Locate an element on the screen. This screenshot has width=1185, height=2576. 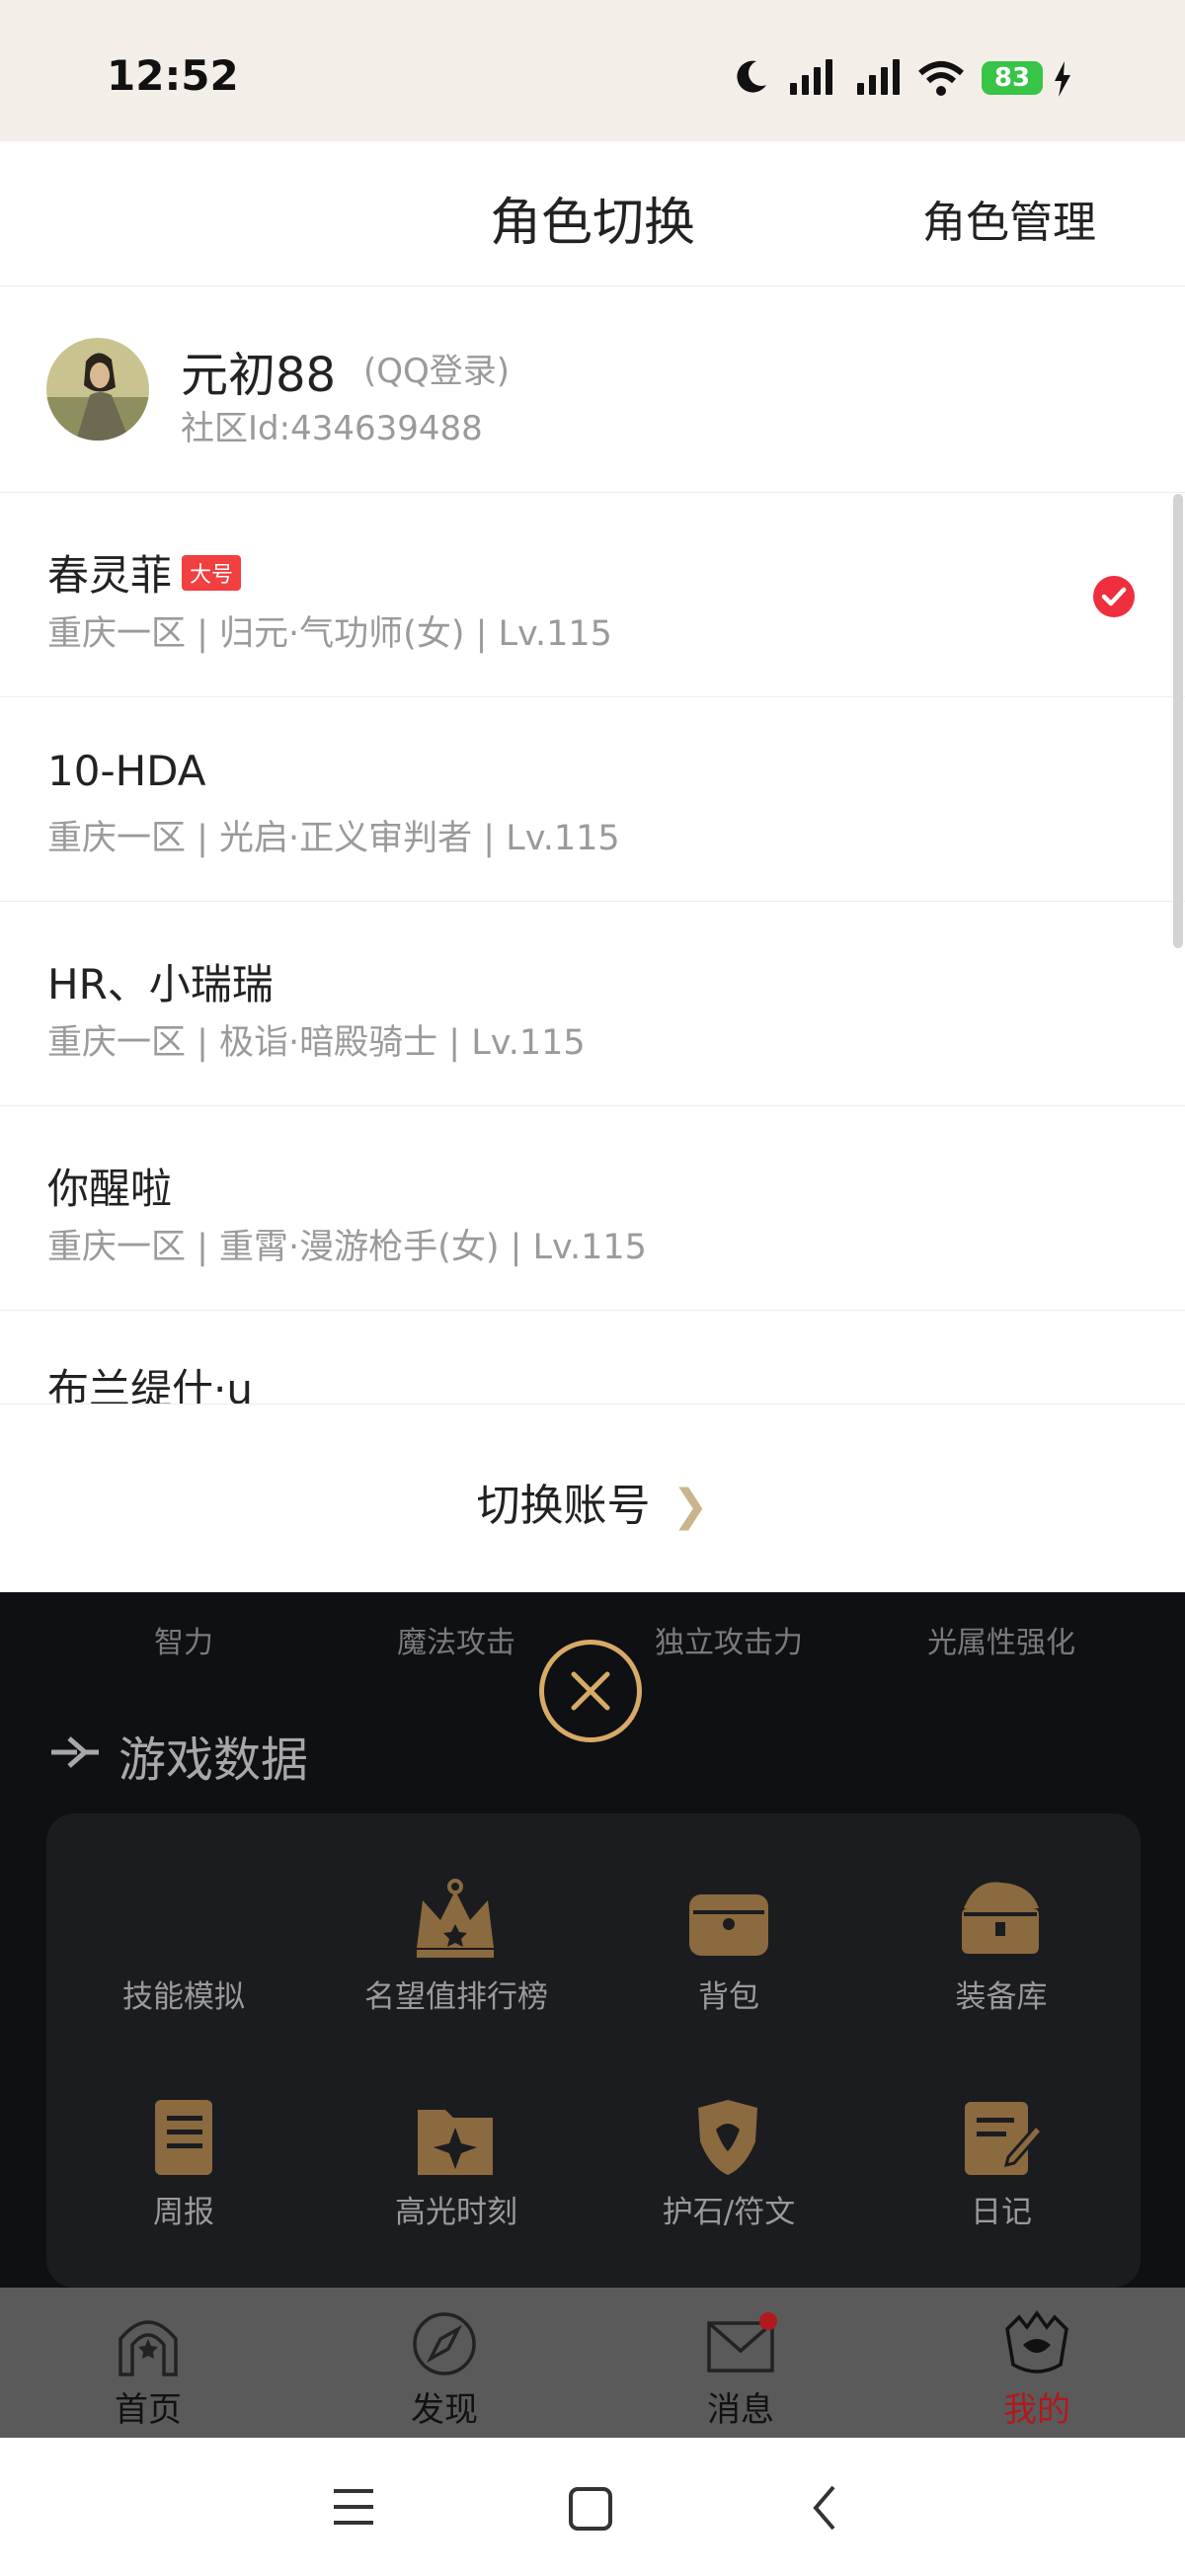
highlights-label: 高光时刻 is located at coordinates (456, 2209).